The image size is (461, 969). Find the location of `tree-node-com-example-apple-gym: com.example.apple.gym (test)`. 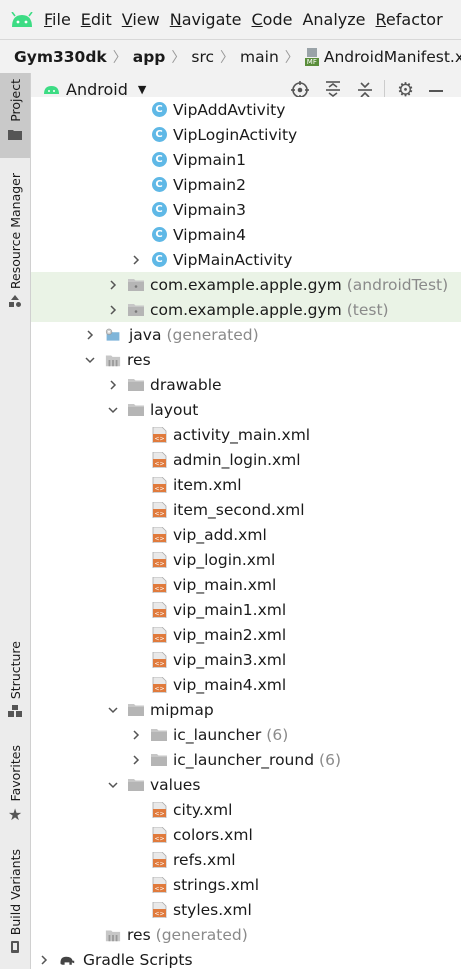

tree-node-com-example-apple-gym: com.example.apple.gym (test) is located at coordinates (246, 309).